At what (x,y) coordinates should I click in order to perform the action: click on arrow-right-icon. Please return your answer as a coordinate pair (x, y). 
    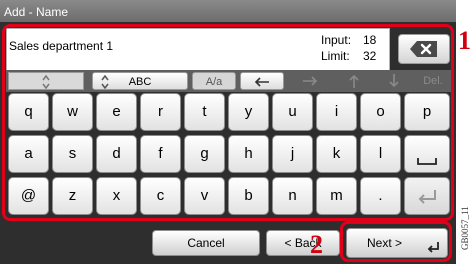
    Looking at the image, I should click on (310, 81).